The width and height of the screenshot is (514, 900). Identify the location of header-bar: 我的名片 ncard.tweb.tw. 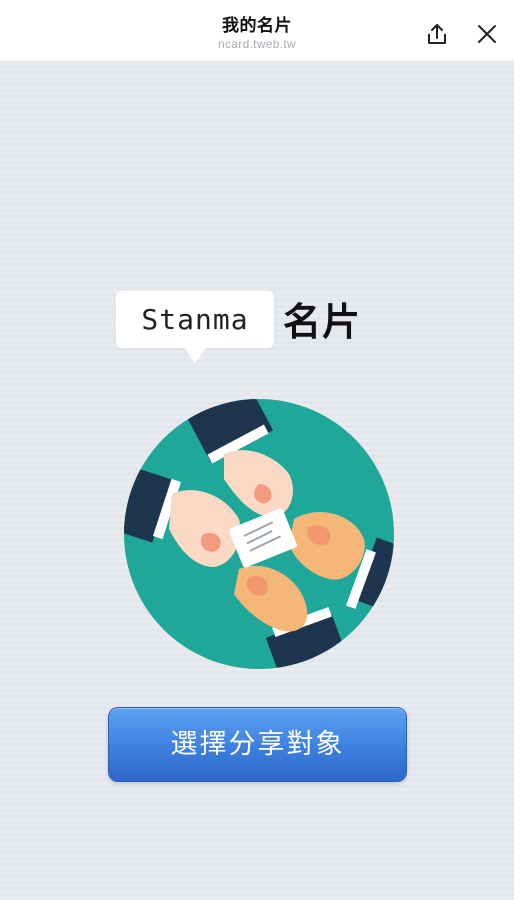
(257, 31).